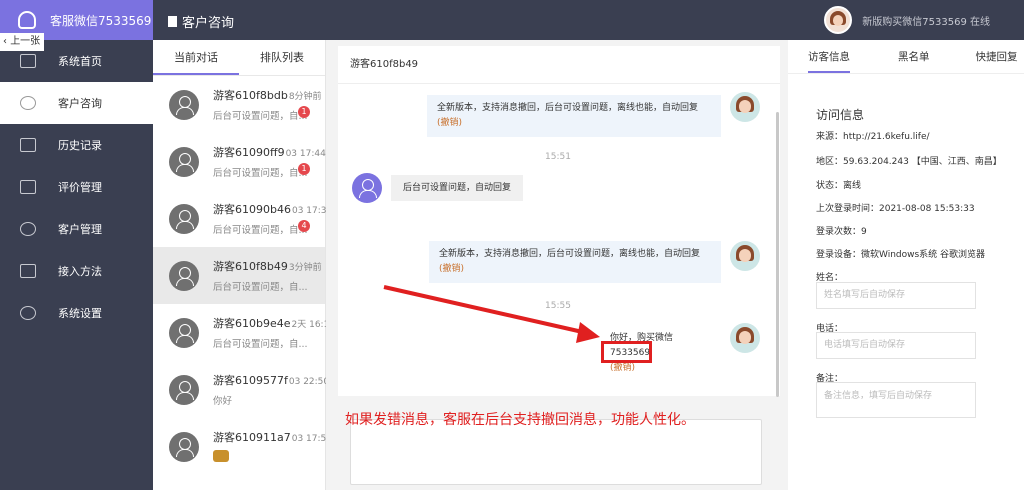 This screenshot has width=1024, height=490. I want to click on info-source: 来源：http://21.6kefu.life/, so click(873, 137).